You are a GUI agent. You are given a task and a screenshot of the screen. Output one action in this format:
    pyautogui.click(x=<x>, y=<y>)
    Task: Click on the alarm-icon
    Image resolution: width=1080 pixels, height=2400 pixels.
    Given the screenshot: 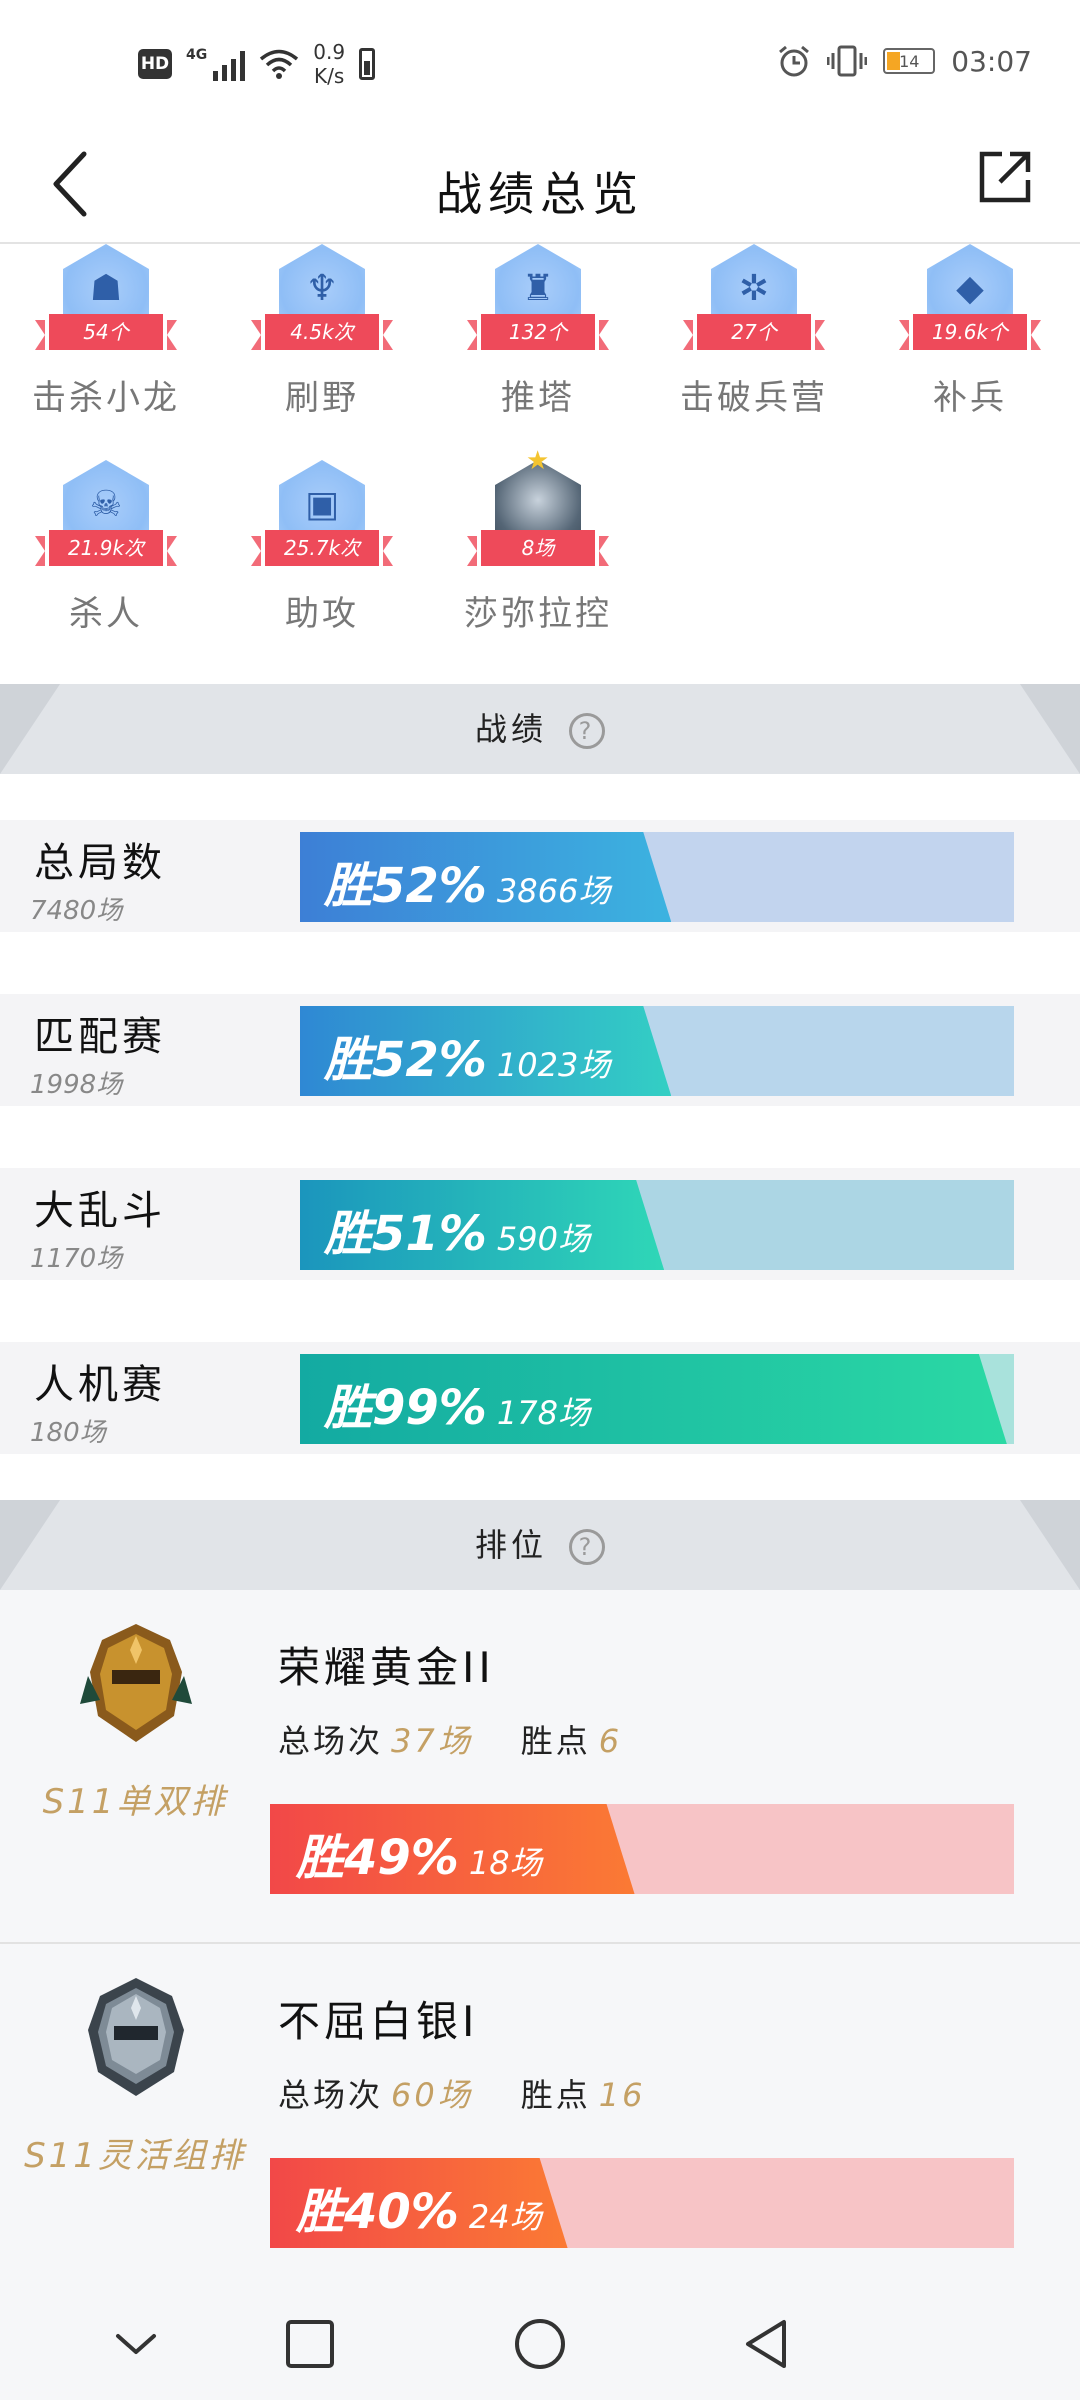 What is the action you would take?
    pyautogui.click(x=794, y=61)
    